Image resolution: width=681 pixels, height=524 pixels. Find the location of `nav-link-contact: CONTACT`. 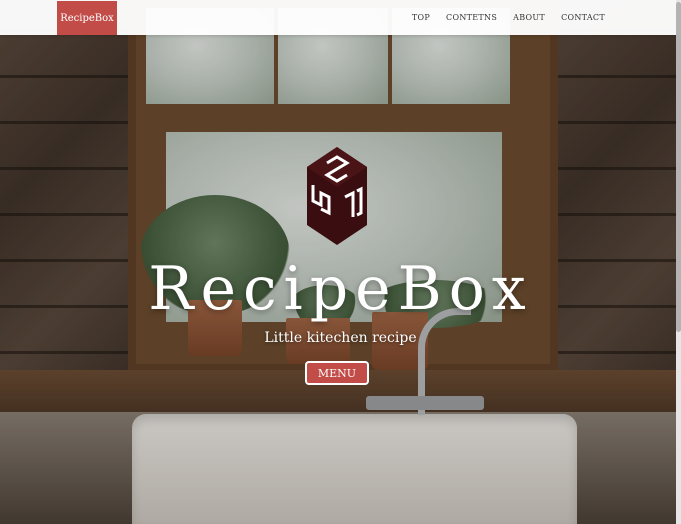

nav-link-contact: CONTACT is located at coordinates (583, 17).